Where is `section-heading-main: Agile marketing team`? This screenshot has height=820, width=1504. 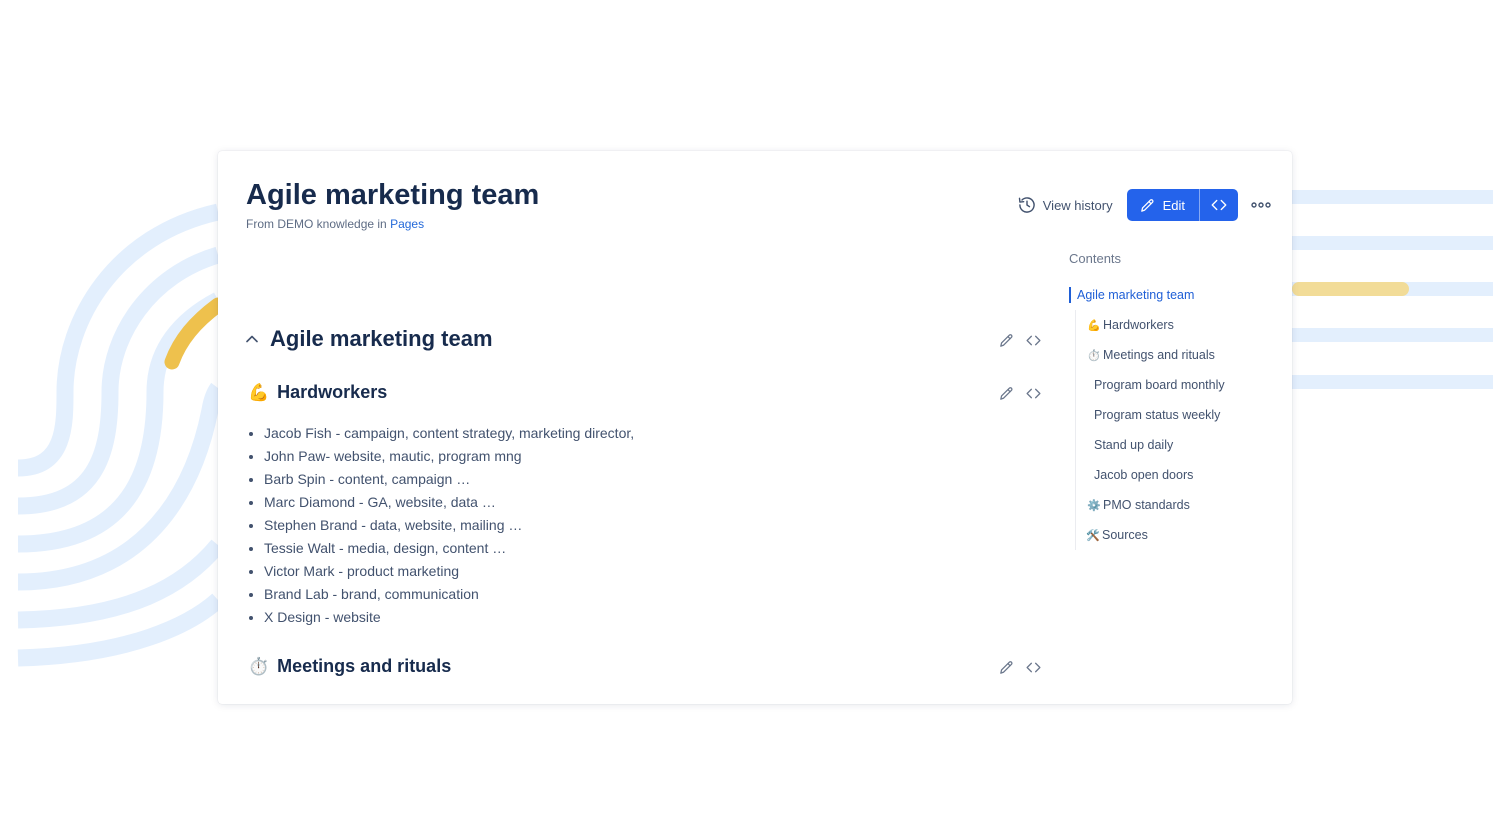
section-heading-main: Agile marketing team is located at coordinates (368, 339).